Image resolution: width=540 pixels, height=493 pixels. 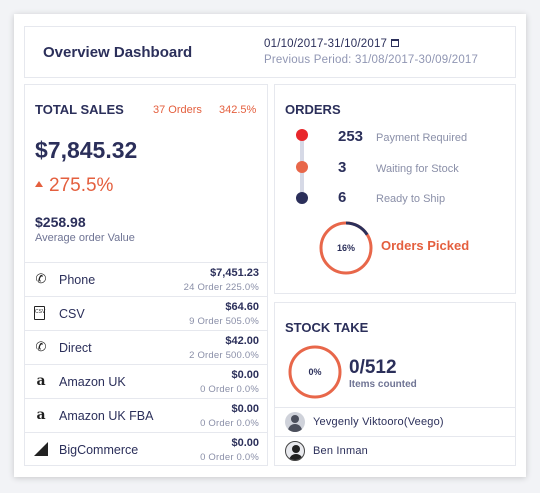 I want to click on orders-picked-label: Orders Picked, so click(x=425, y=245).